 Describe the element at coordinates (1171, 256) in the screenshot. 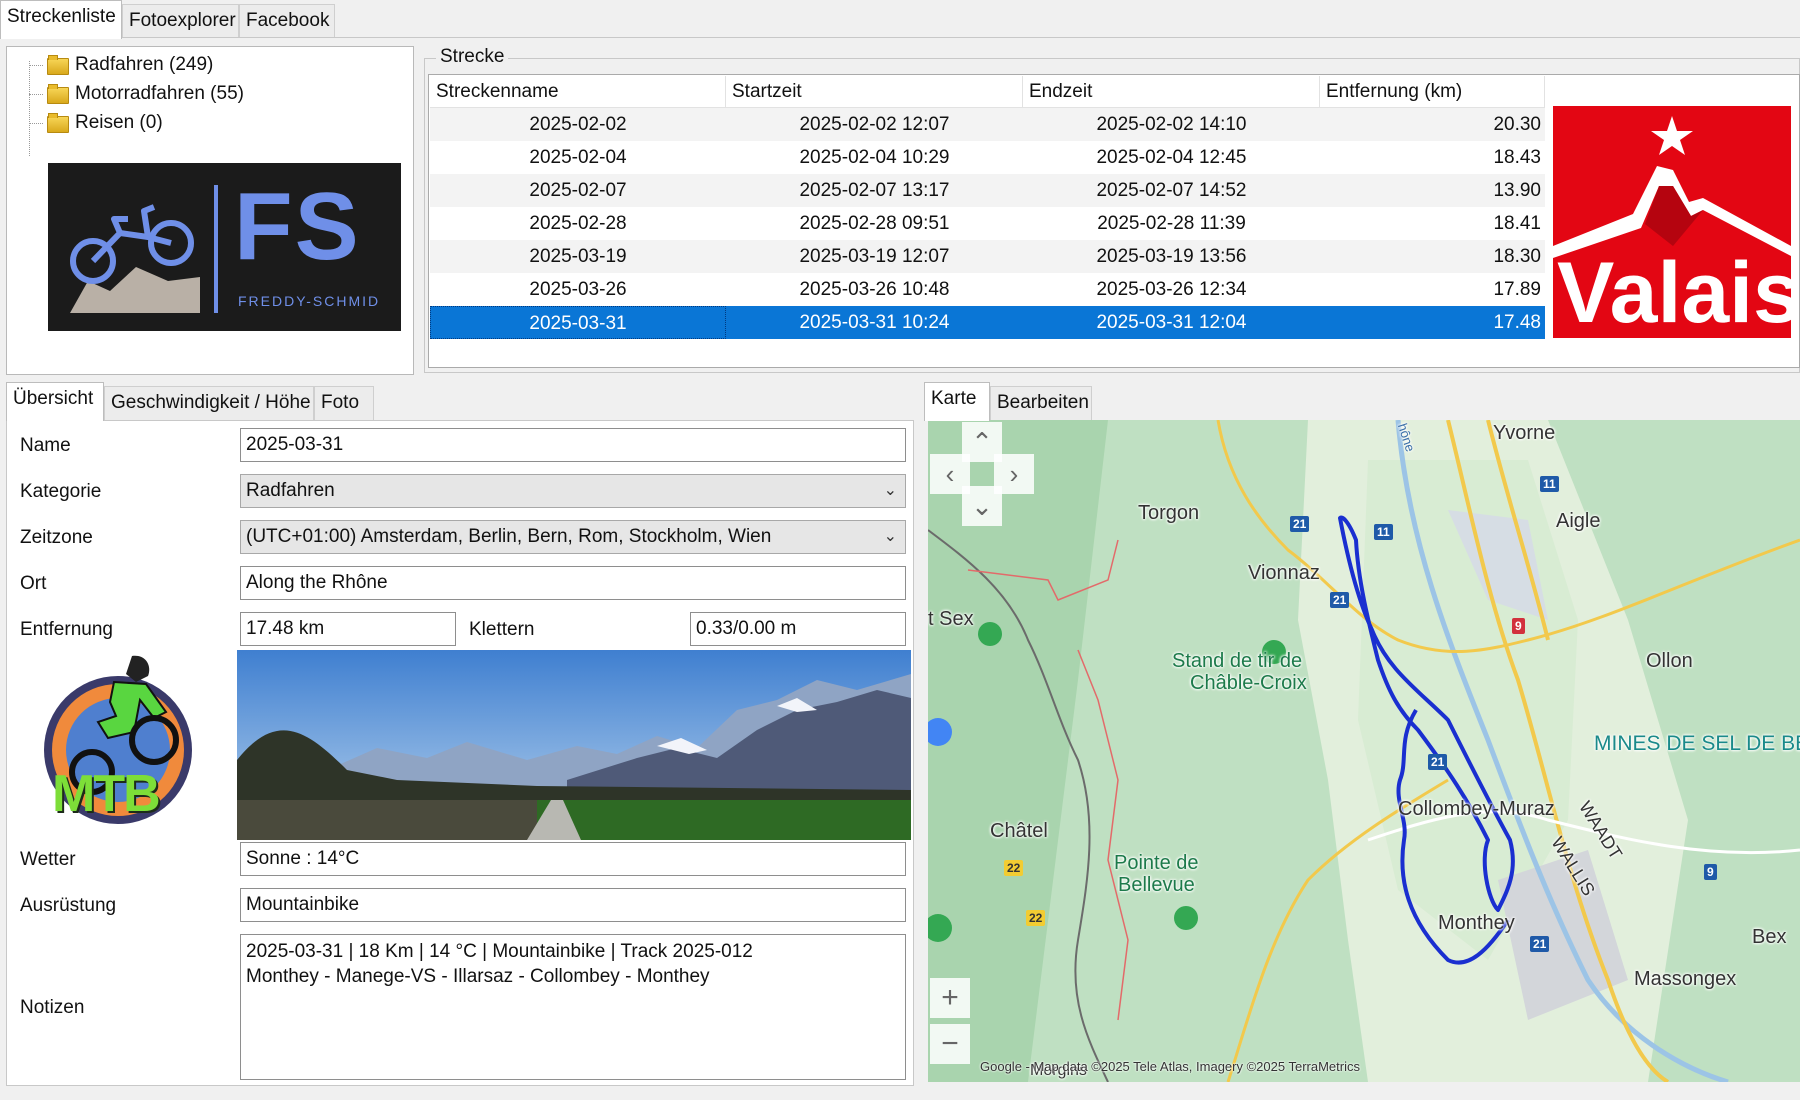

I see `cell-endzeit: 2025-03-19 13:56` at that location.